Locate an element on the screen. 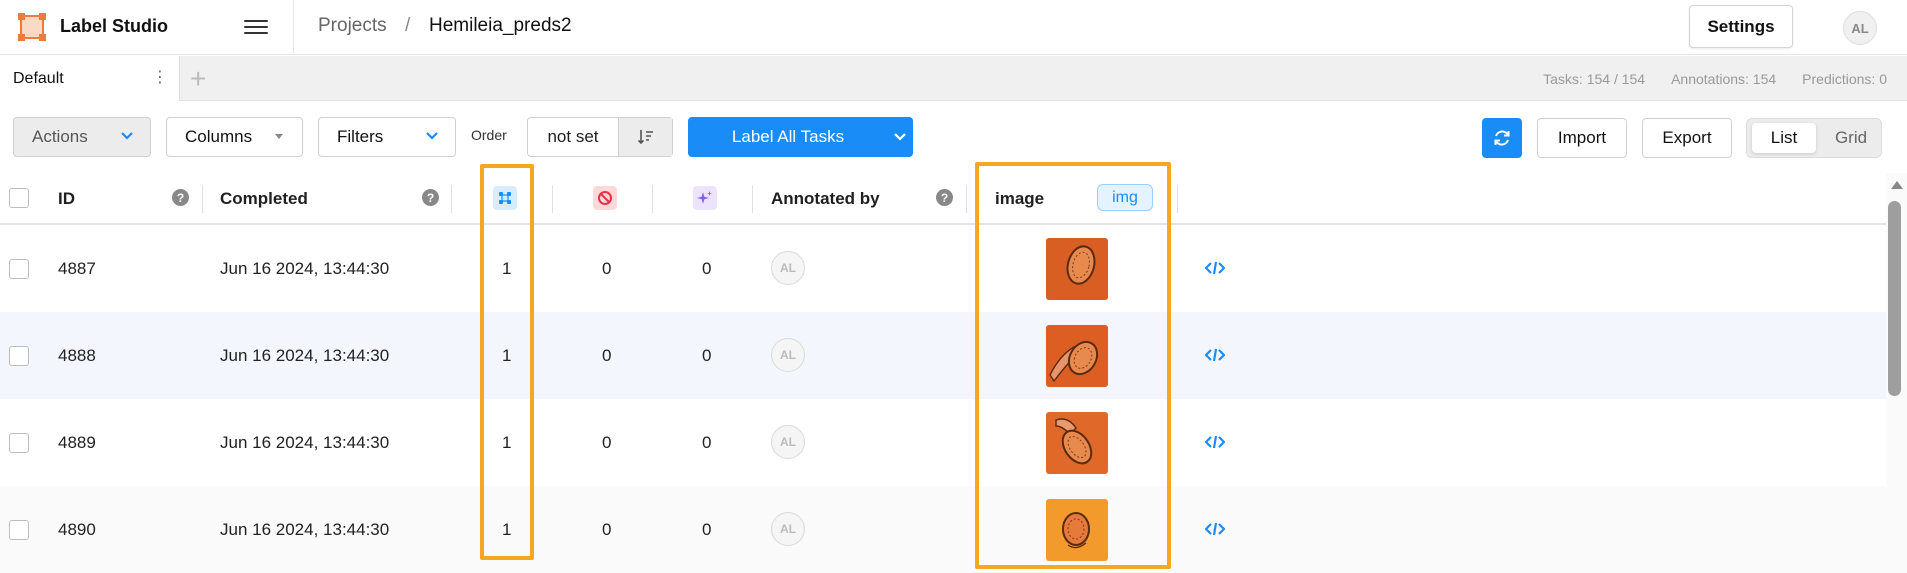  breadcrumb-projects: Projects is located at coordinates (352, 26).